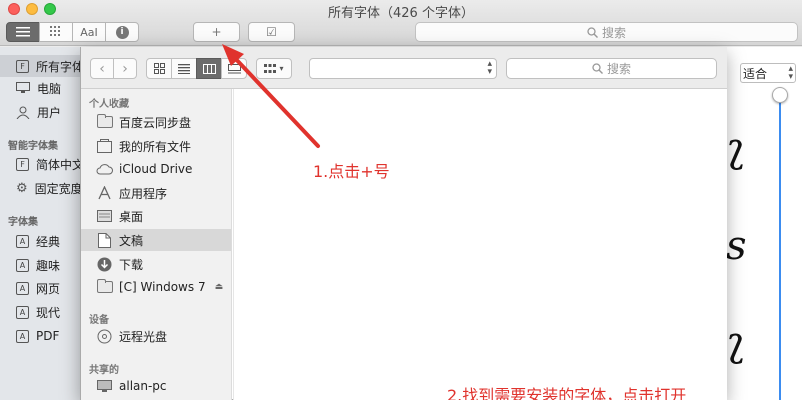 Image resolution: width=802 pixels, height=400 pixels. What do you see at coordinates (104, 216) in the screenshot?
I see `desktop-icon` at bounding box center [104, 216].